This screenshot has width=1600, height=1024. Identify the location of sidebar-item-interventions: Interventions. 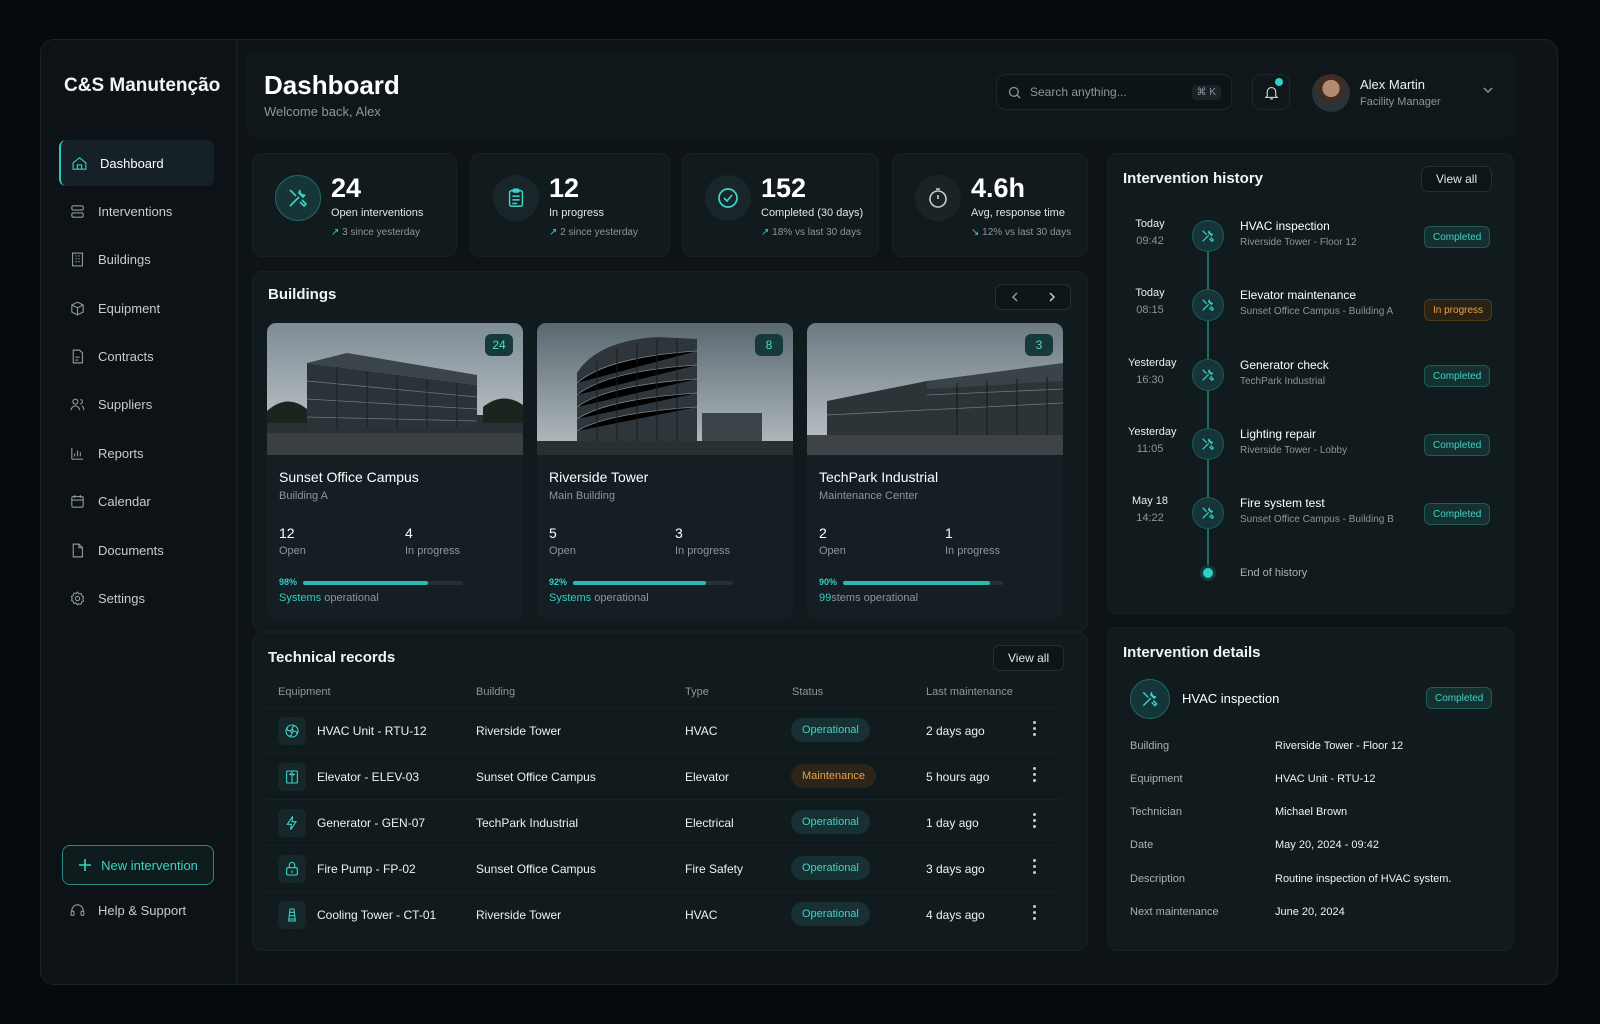
(136, 211).